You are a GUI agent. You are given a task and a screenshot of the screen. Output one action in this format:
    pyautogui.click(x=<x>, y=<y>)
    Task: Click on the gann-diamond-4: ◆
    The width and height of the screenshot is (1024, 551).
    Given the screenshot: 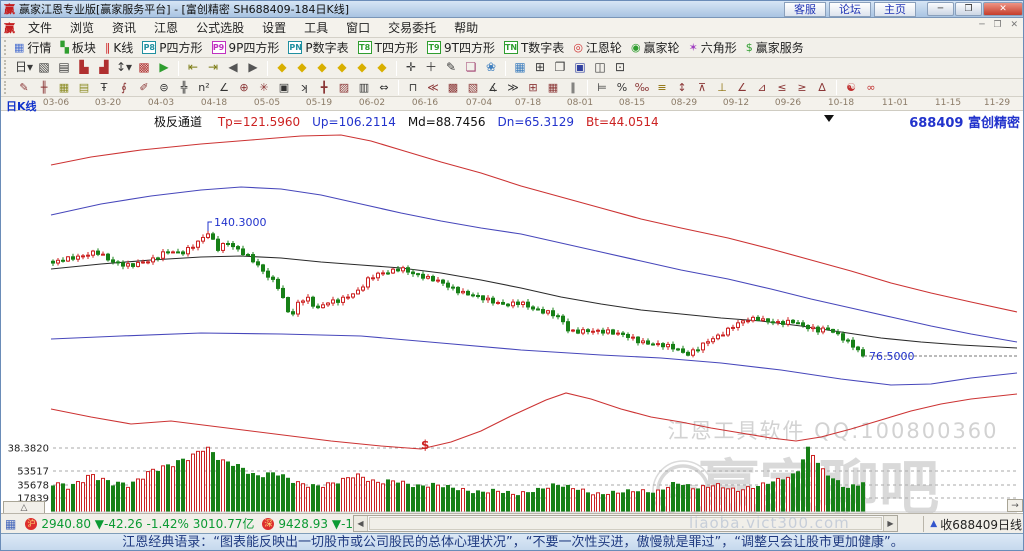 What is the action you would take?
    pyautogui.click(x=342, y=68)
    